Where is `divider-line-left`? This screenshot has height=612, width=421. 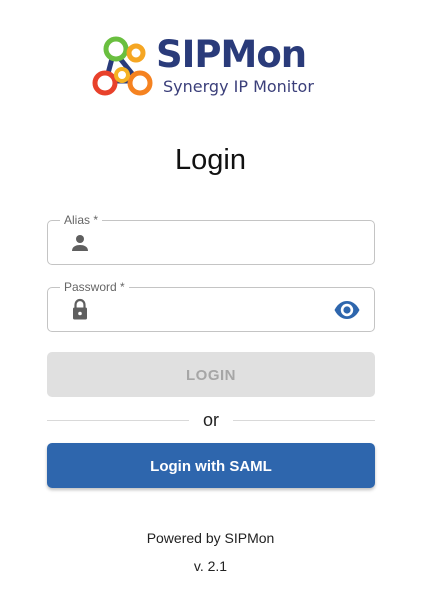
divider-line-left is located at coordinates (118, 420).